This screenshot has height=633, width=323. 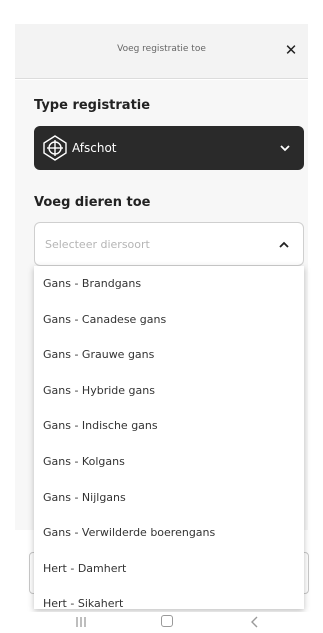 What do you see at coordinates (94, 148) in the screenshot?
I see `type-registratie-value: Afschot` at bounding box center [94, 148].